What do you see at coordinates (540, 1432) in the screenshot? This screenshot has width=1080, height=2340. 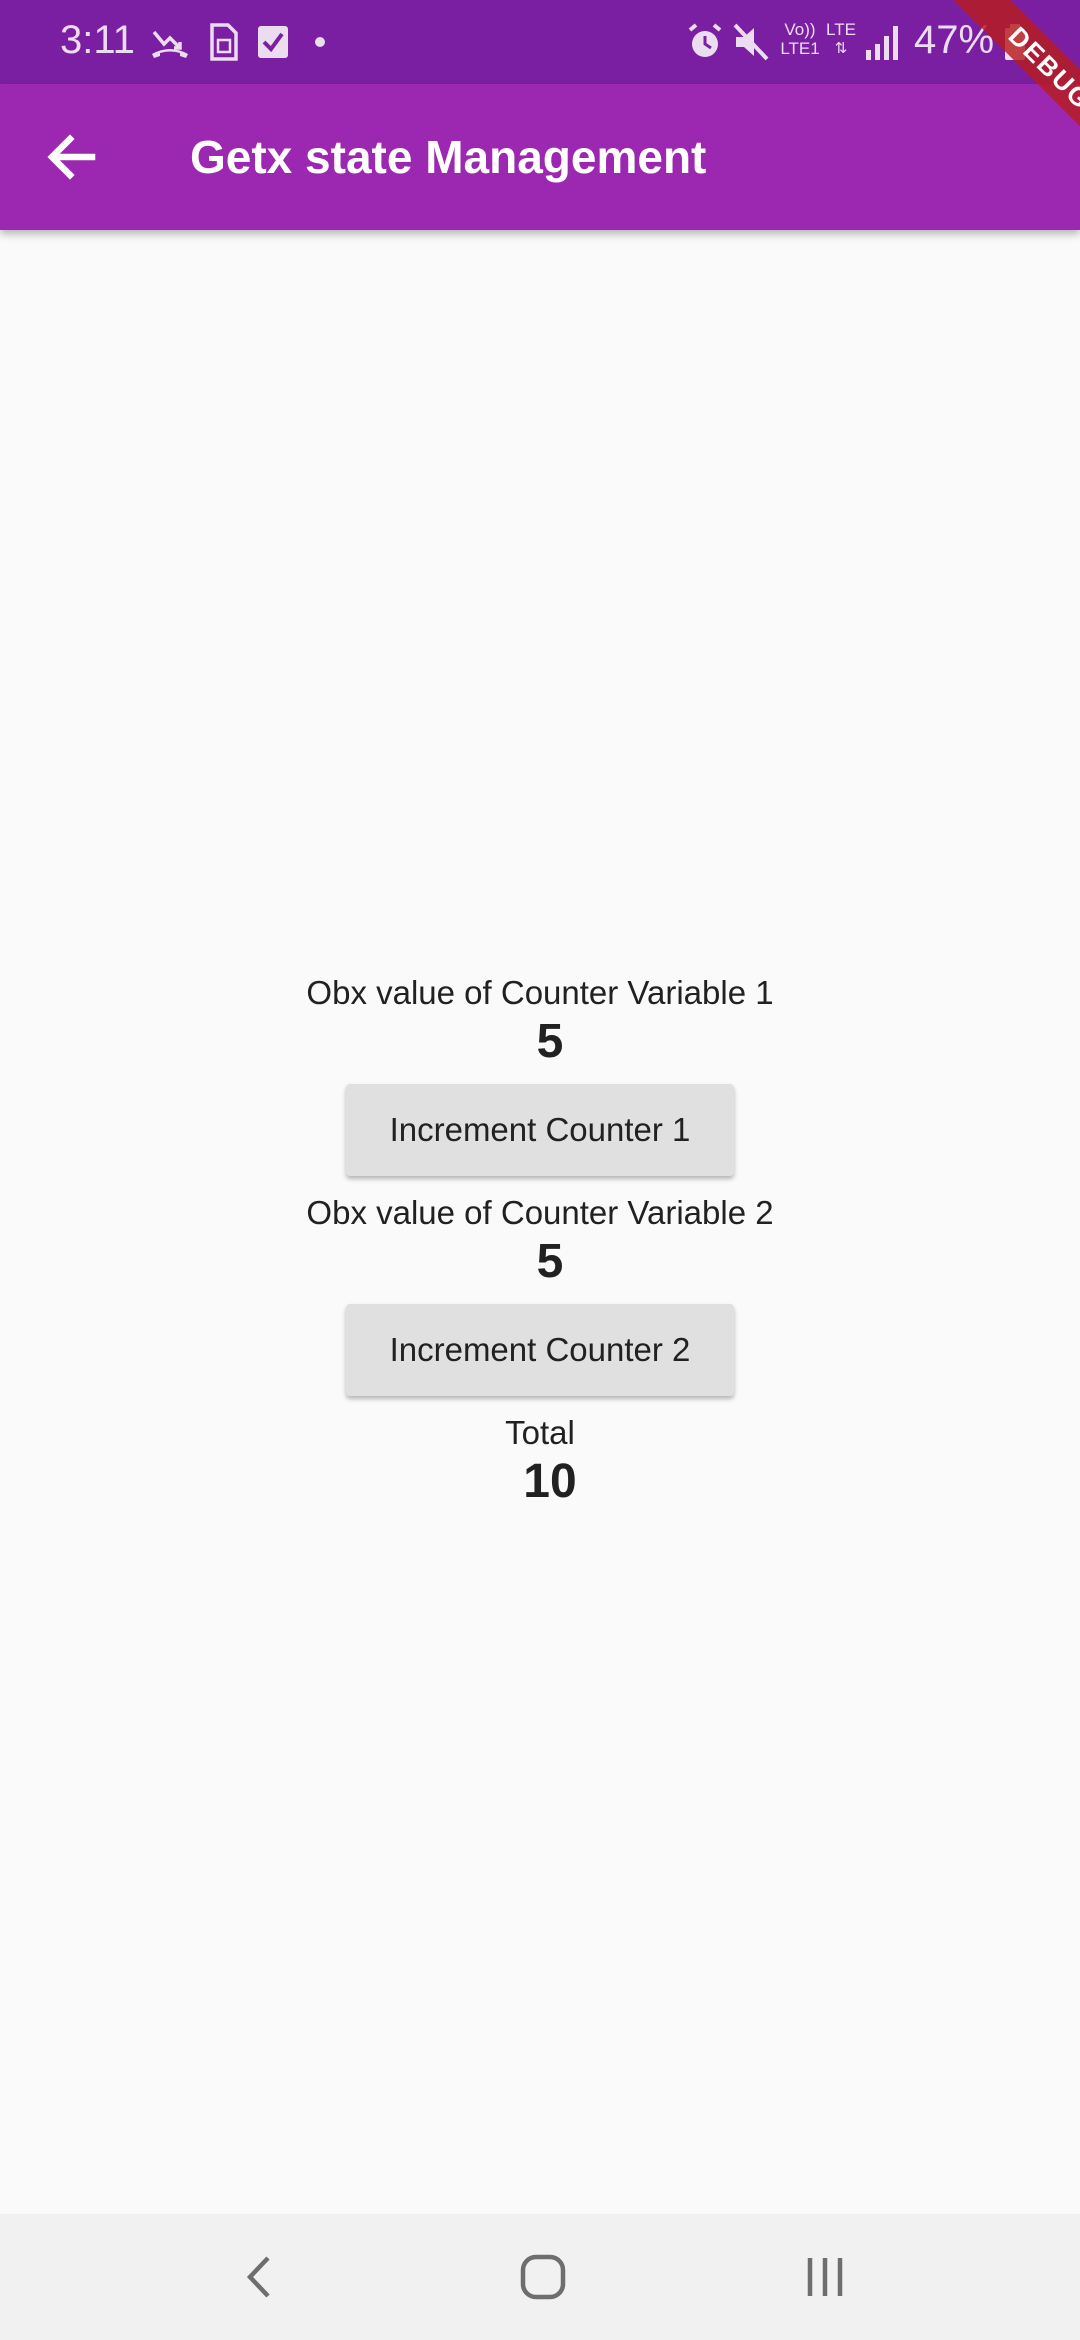 I see `total-label: Total` at bounding box center [540, 1432].